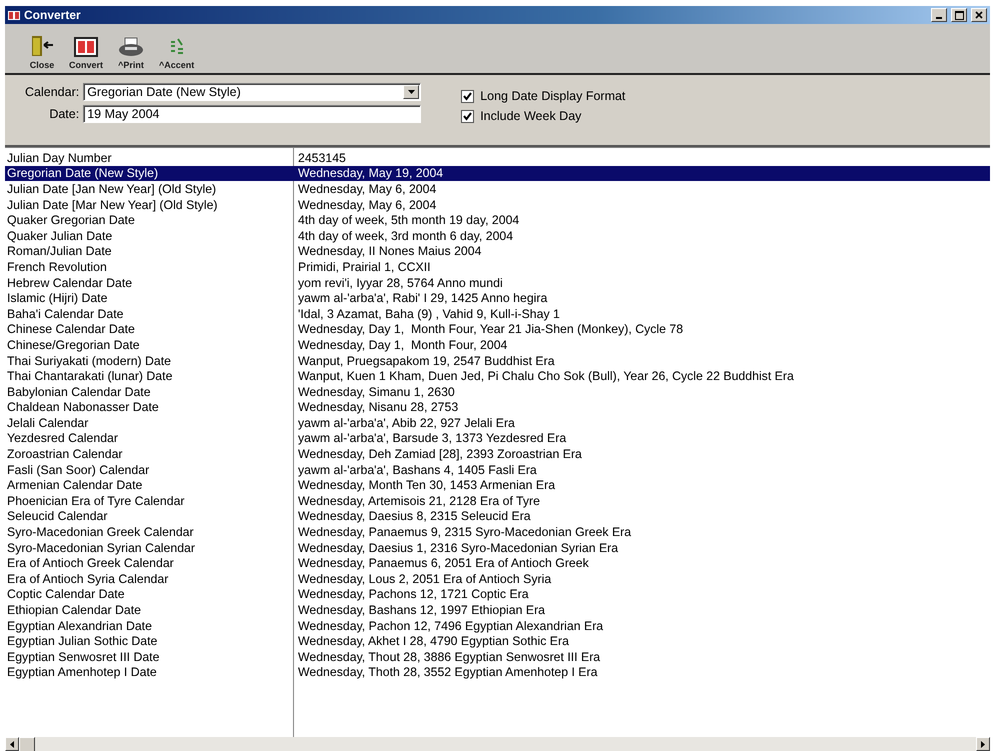 This screenshot has width=995, height=751. What do you see at coordinates (449, 657) in the screenshot?
I see `date-value: Wednesday, Thout 28, 3886 Egyptian Senwosret III Era` at bounding box center [449, 657].